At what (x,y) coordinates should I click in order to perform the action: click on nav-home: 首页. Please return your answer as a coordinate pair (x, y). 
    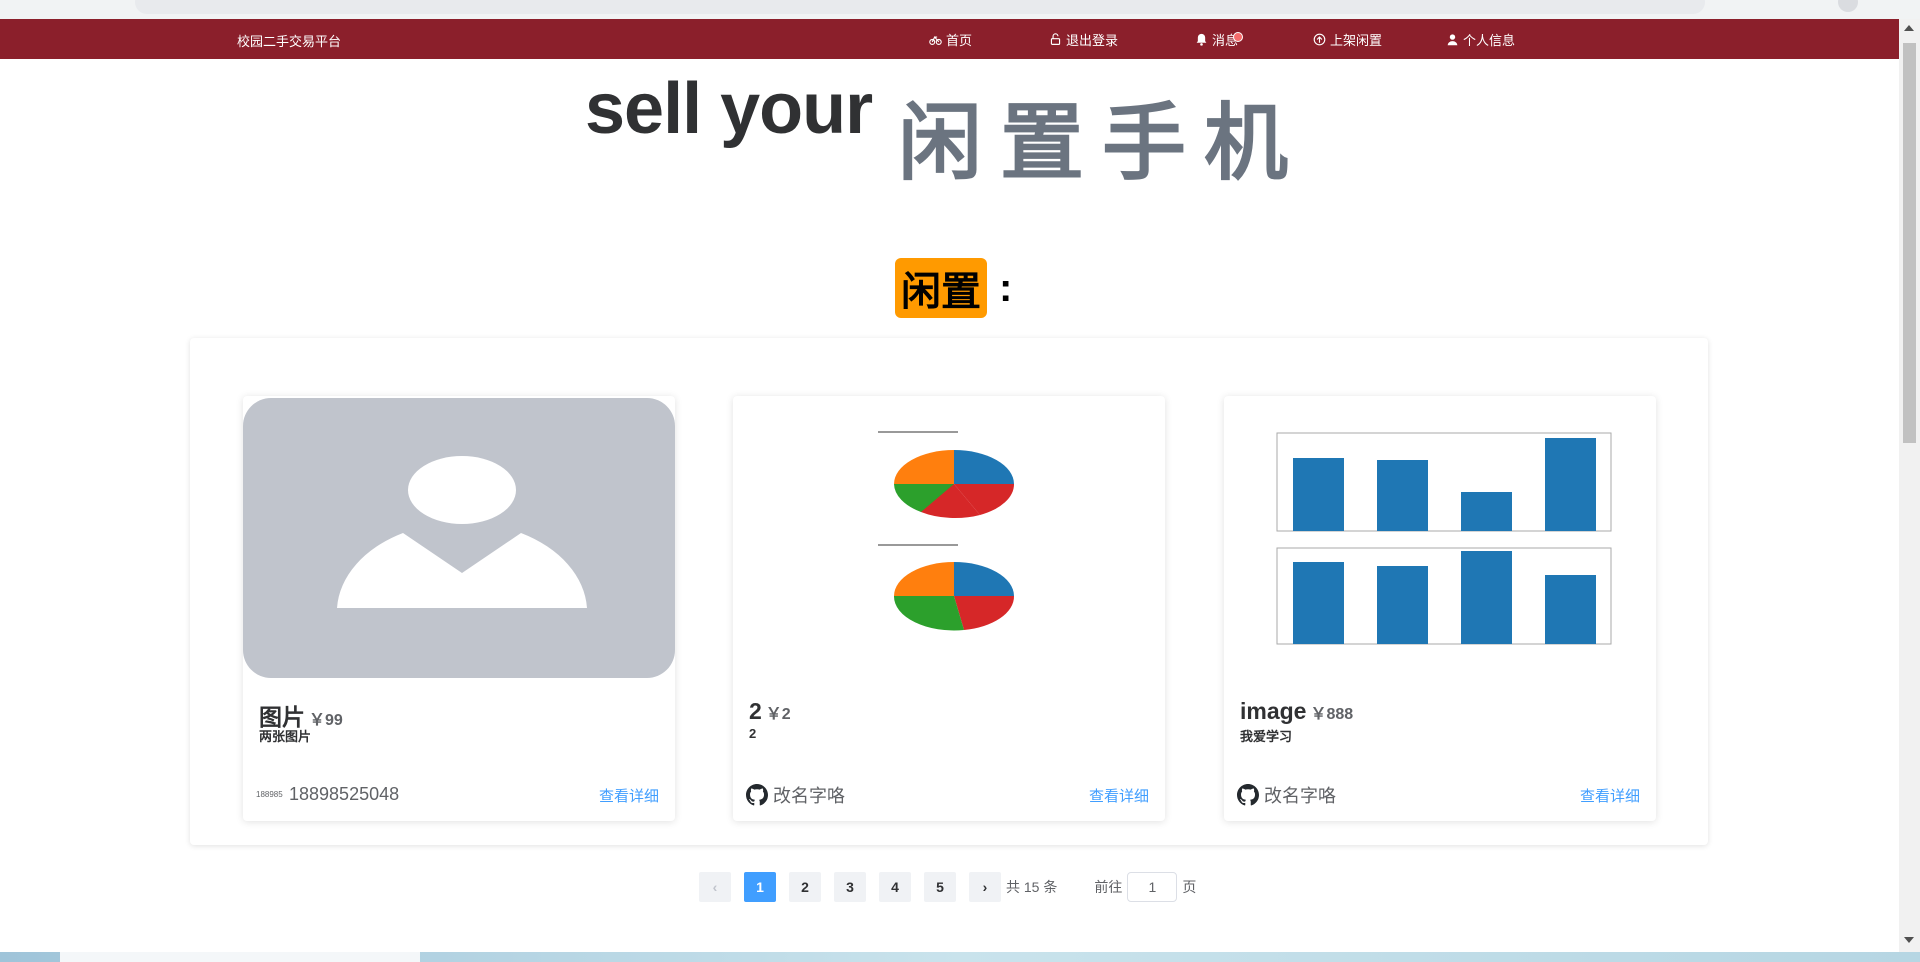
    Looking at the image, I should click on (950, 39).